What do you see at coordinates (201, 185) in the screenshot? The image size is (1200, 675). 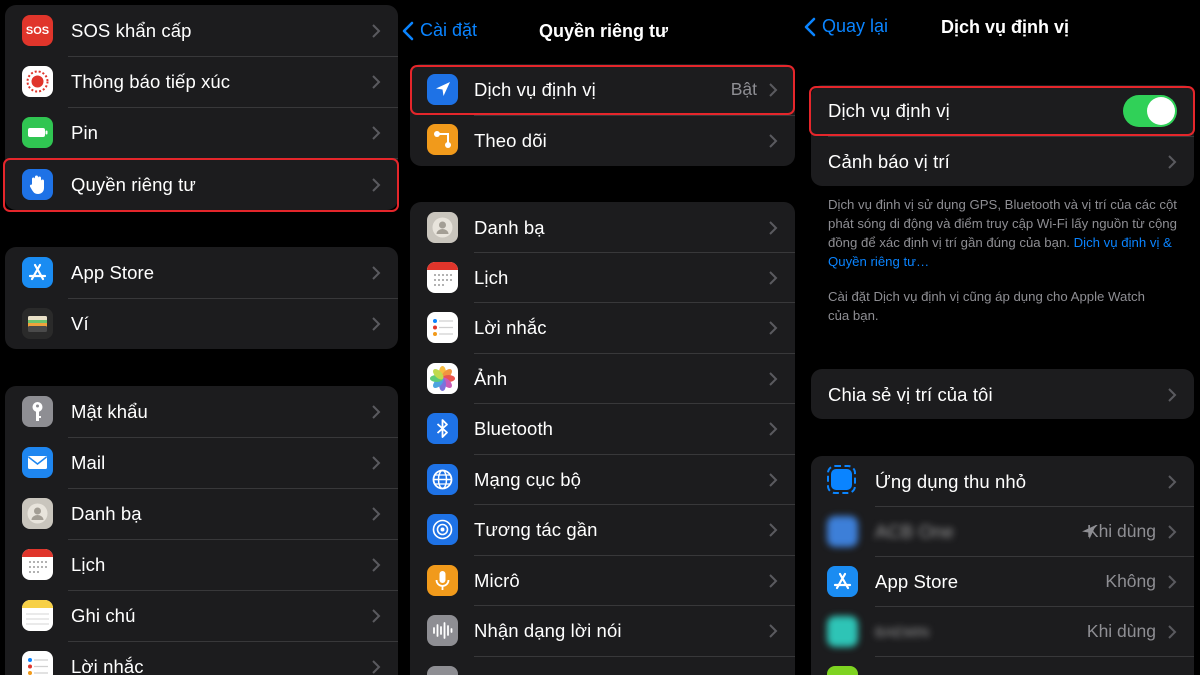 I see `highlight-privacy` at bounding box center [201, 185].